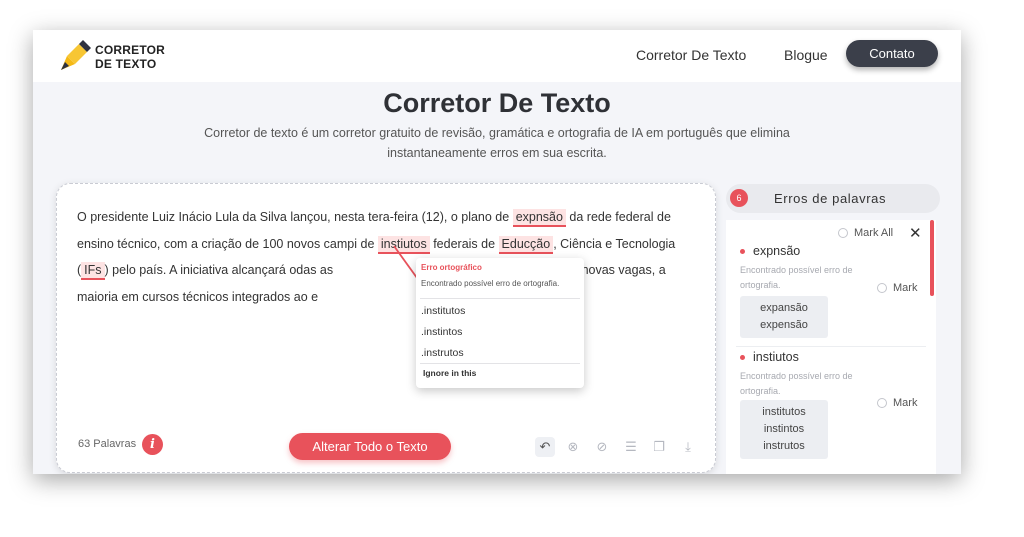 The image size is (1024, 537). I want to click on popup-suggestion: .instintos, so click(441, 332).